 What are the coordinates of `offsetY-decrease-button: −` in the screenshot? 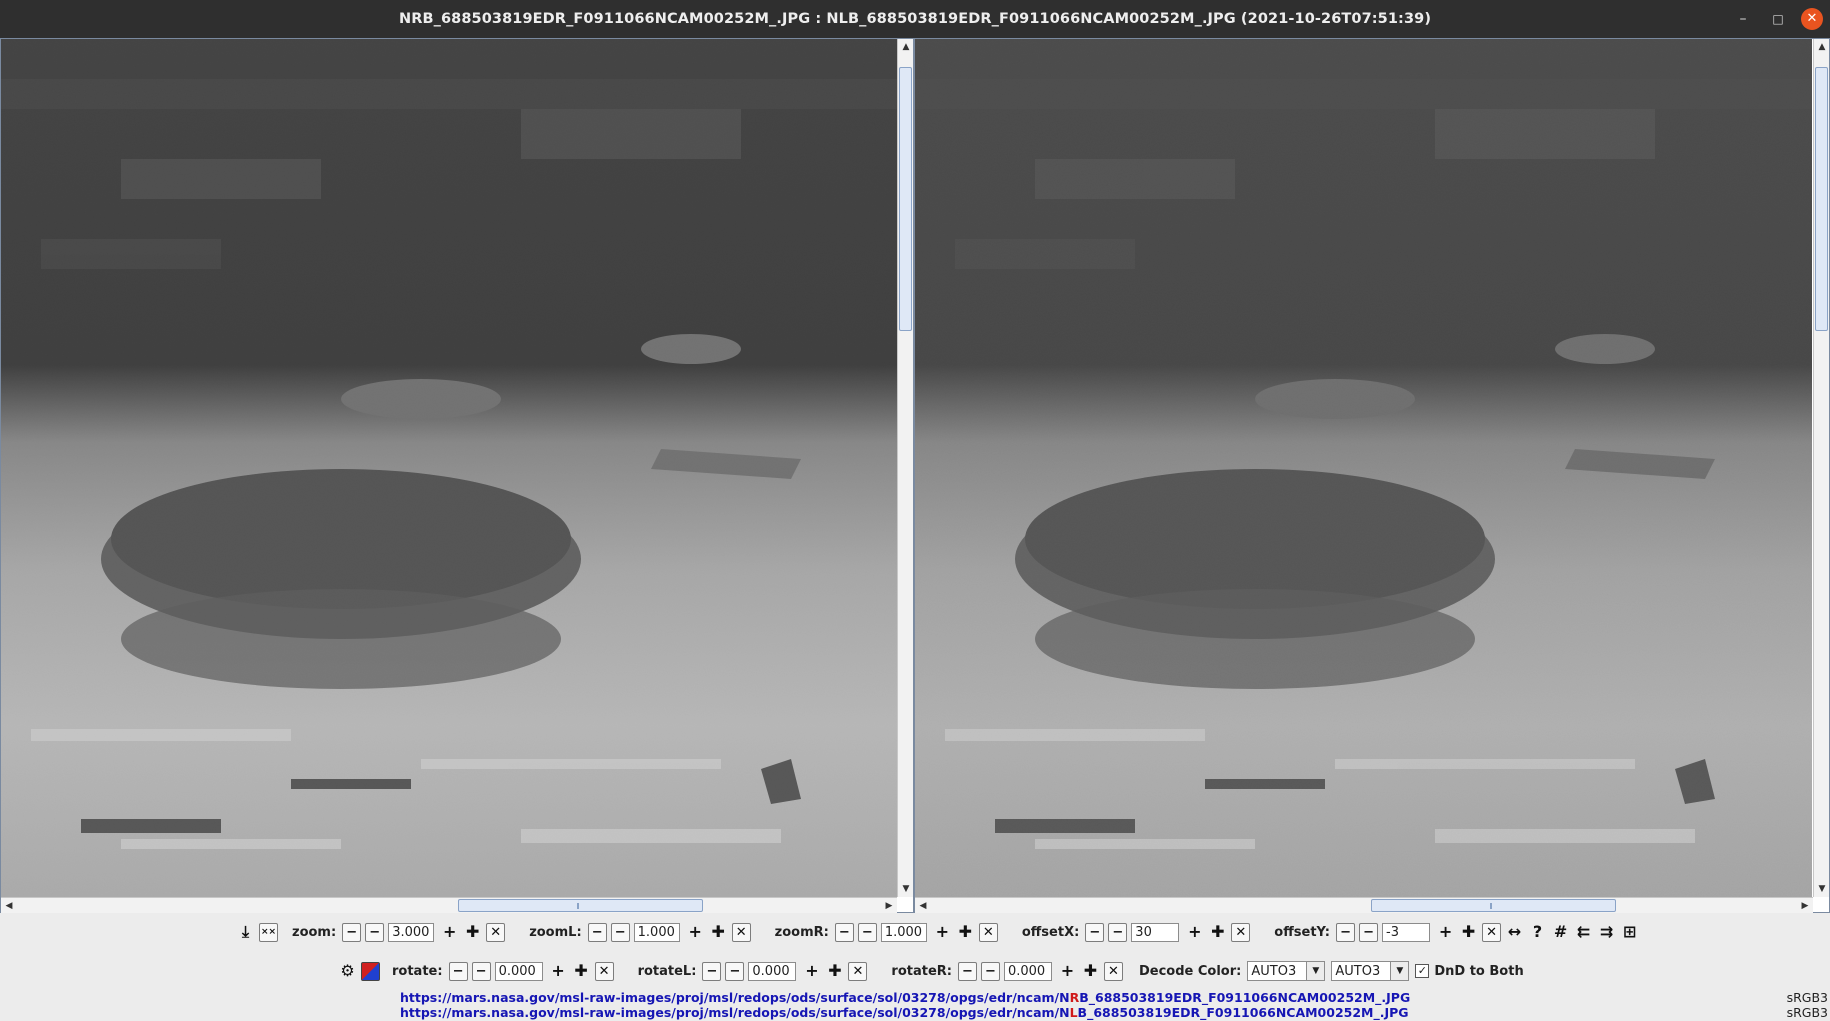 It's located at (1369, 932).